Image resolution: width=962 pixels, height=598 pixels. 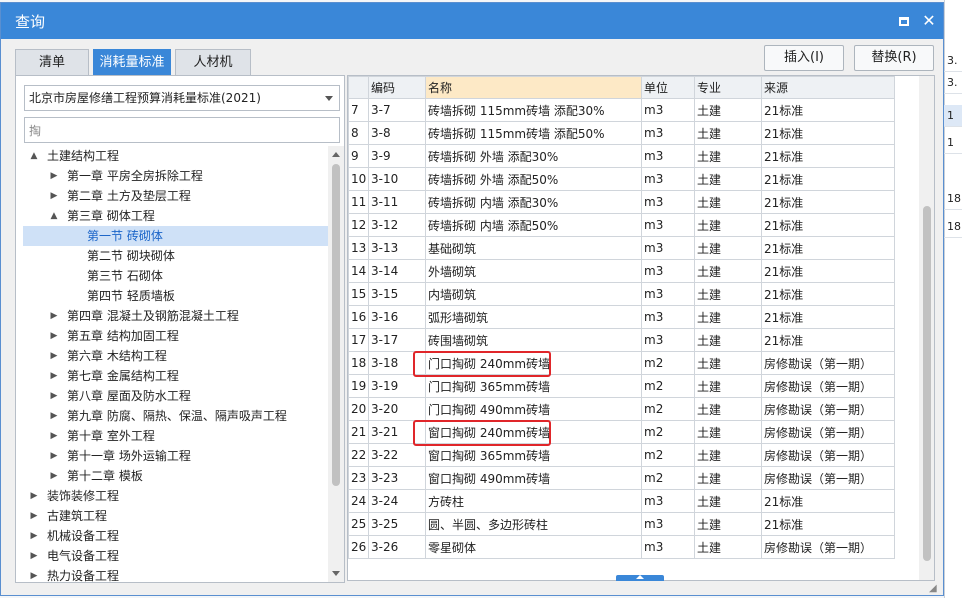 I want to click on dialog-titlebar: 查询 ✕, so click(x=472, y=21).